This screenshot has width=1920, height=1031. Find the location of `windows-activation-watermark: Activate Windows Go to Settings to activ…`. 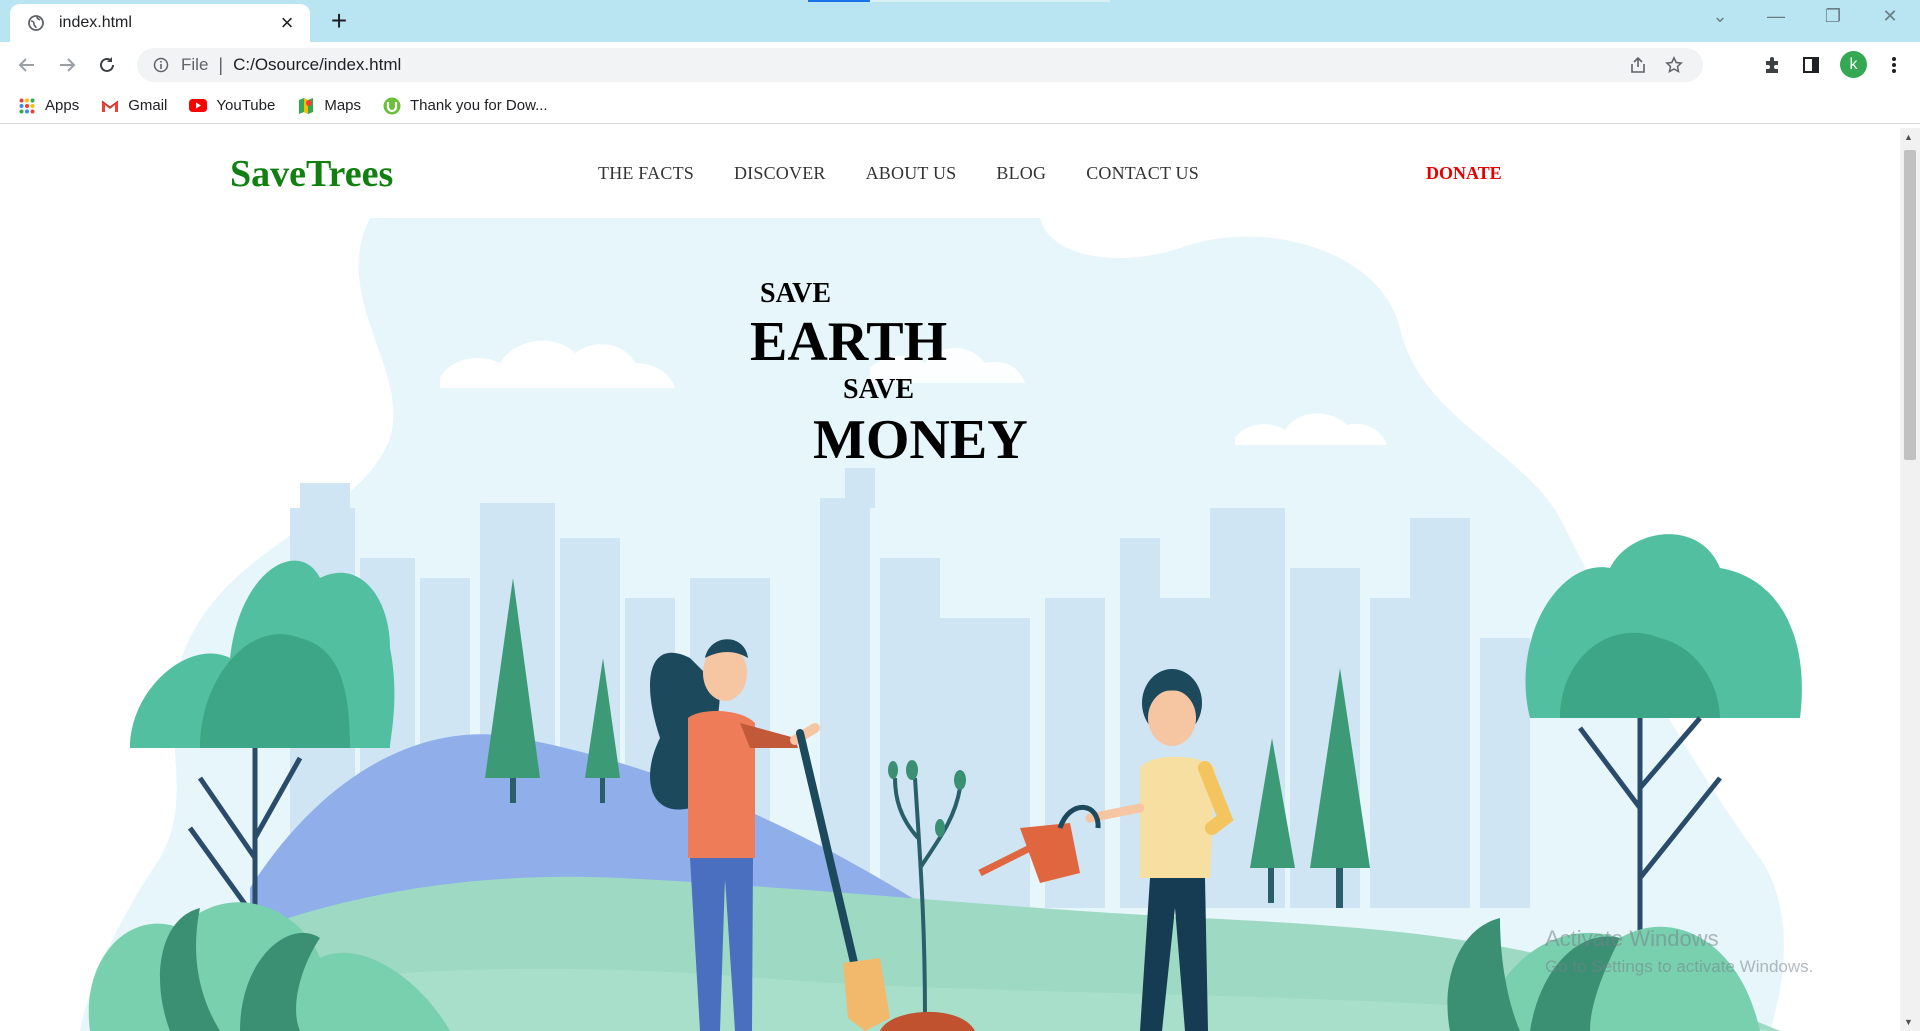

windows-activation-watermark: Activate Windows Go to Settings to activ… is located at coordinates (1679, 953).